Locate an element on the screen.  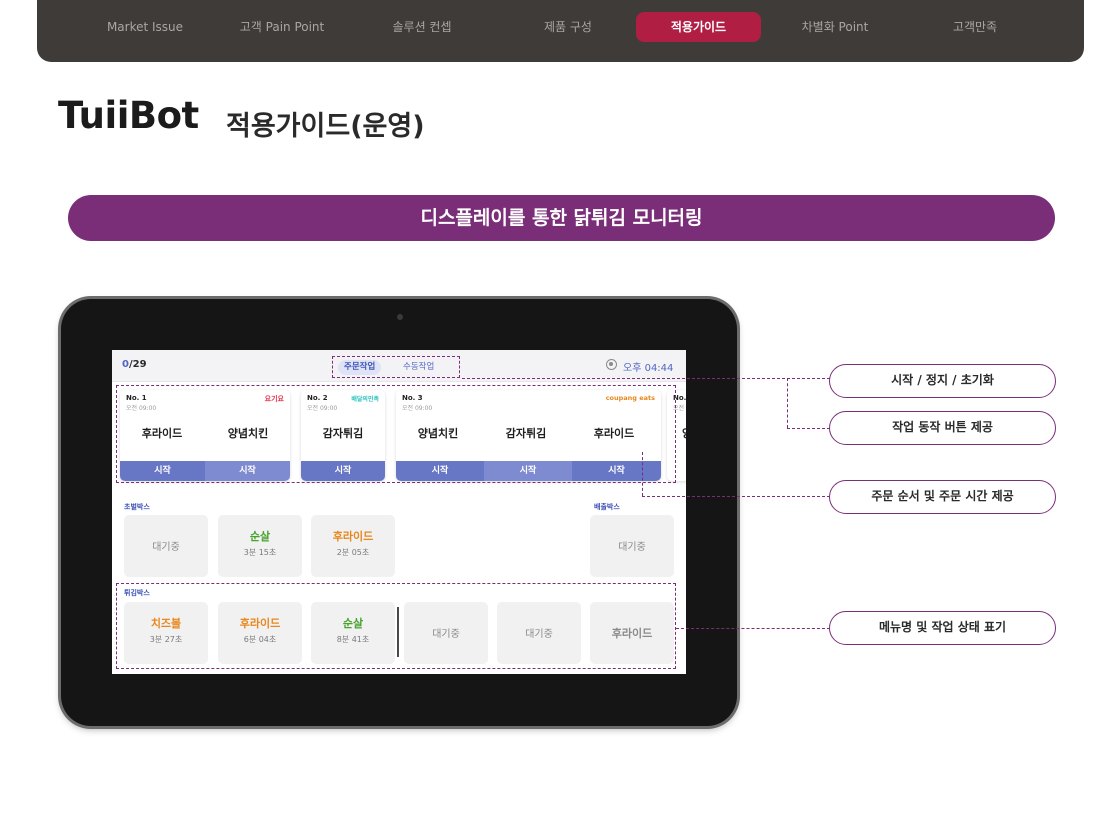
nav-item-customer-satisfaction: 고객만족 is located at coordinates (975, 27).